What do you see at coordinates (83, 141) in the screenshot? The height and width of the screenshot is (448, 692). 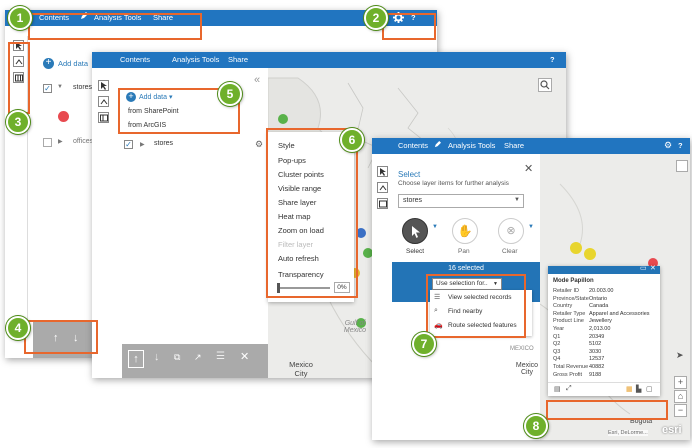 I see `layer-name: offices` at bounding box center [83, 141].